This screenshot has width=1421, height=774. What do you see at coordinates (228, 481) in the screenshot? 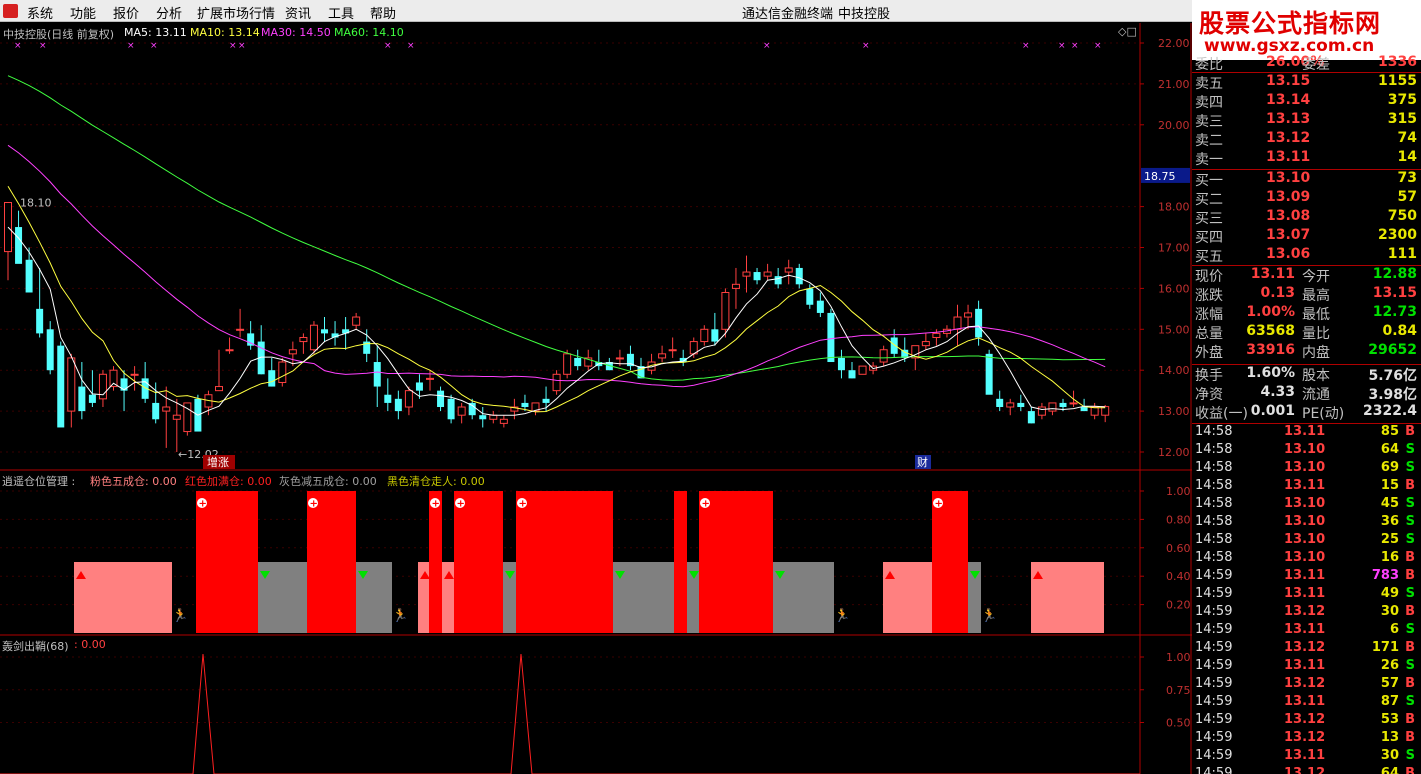
I see `indicator1-legend-red: 红色加满仓: 0.00` at bounding box center [228, 481].